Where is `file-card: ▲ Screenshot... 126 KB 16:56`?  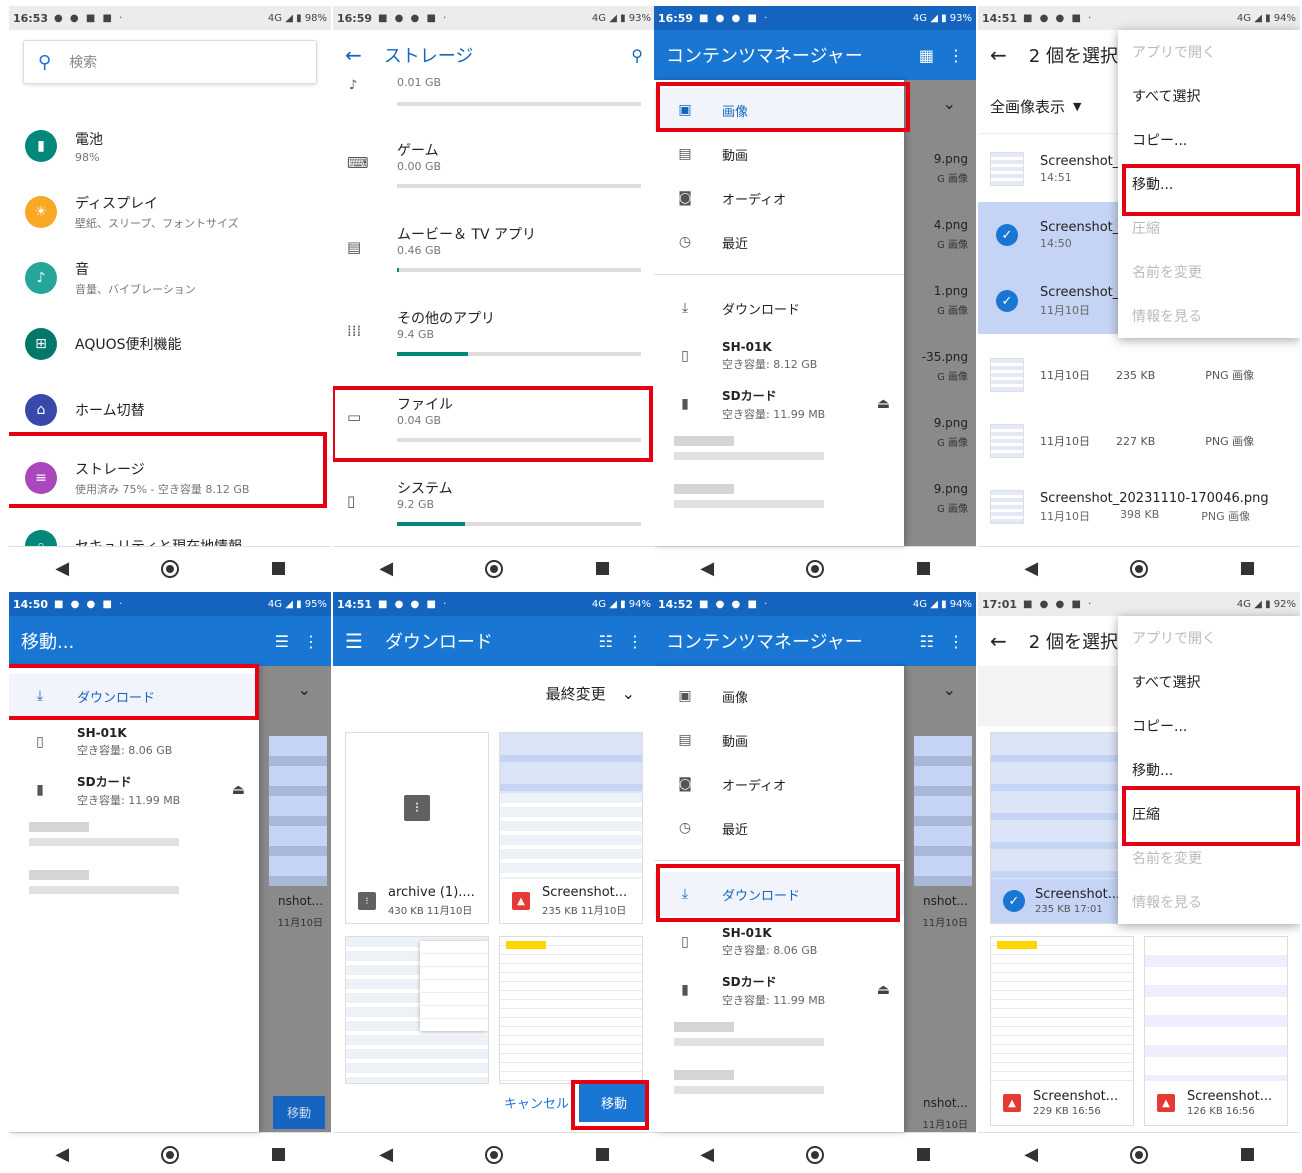 file-card: ▲ Screenshot... 126 KB 16:56 is located at coordinates (1216, 1031).